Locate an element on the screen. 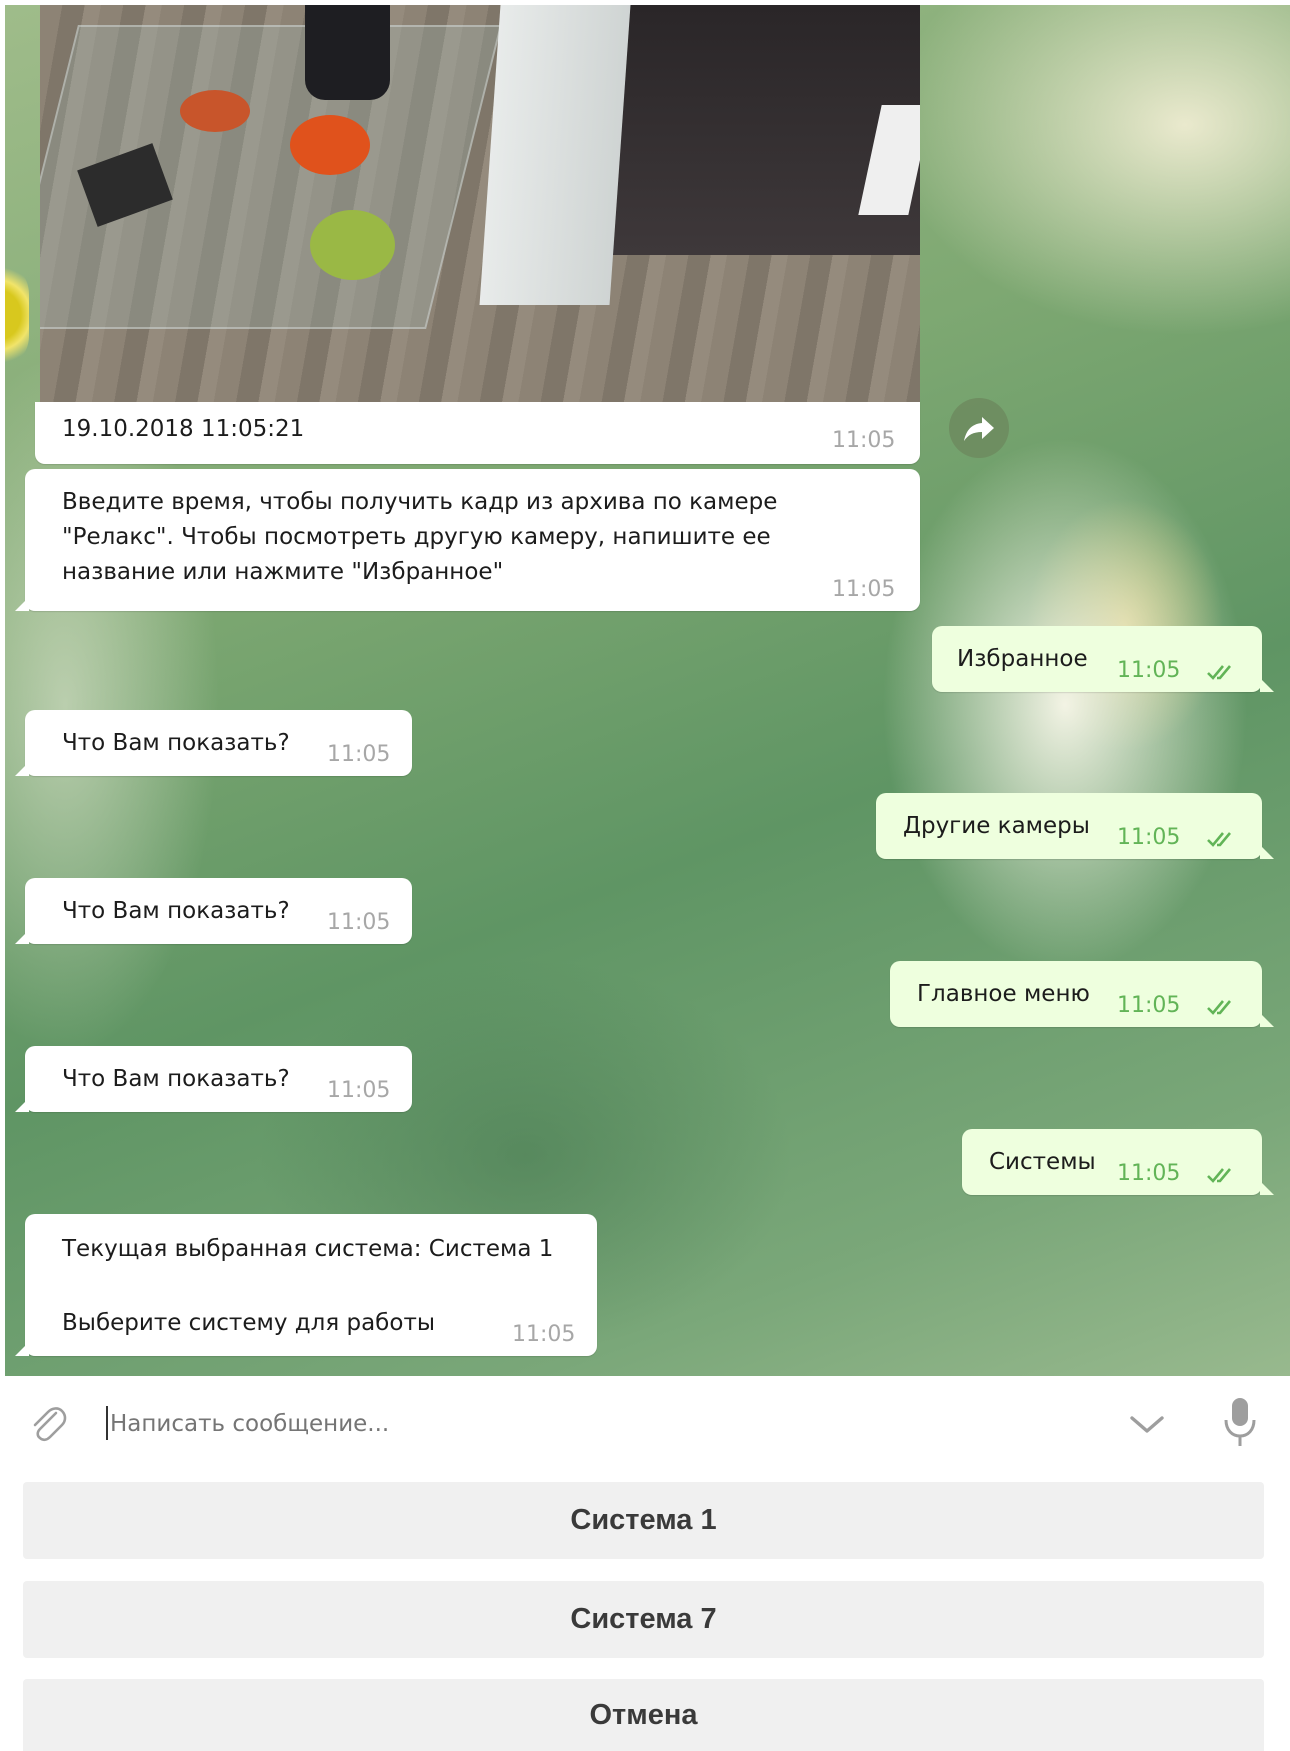 The width and height of the screenshot is (1290, 1751). share-icon is located at coordinates (979, 428).